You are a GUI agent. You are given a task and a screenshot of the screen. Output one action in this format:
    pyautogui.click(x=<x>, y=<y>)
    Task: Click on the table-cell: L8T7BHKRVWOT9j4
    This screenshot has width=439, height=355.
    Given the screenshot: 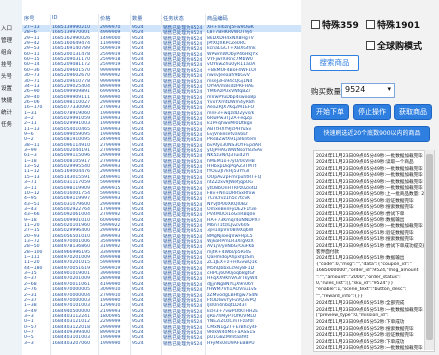 What is the action you would take?
    pyautogui.click(x=229, y=33)
    